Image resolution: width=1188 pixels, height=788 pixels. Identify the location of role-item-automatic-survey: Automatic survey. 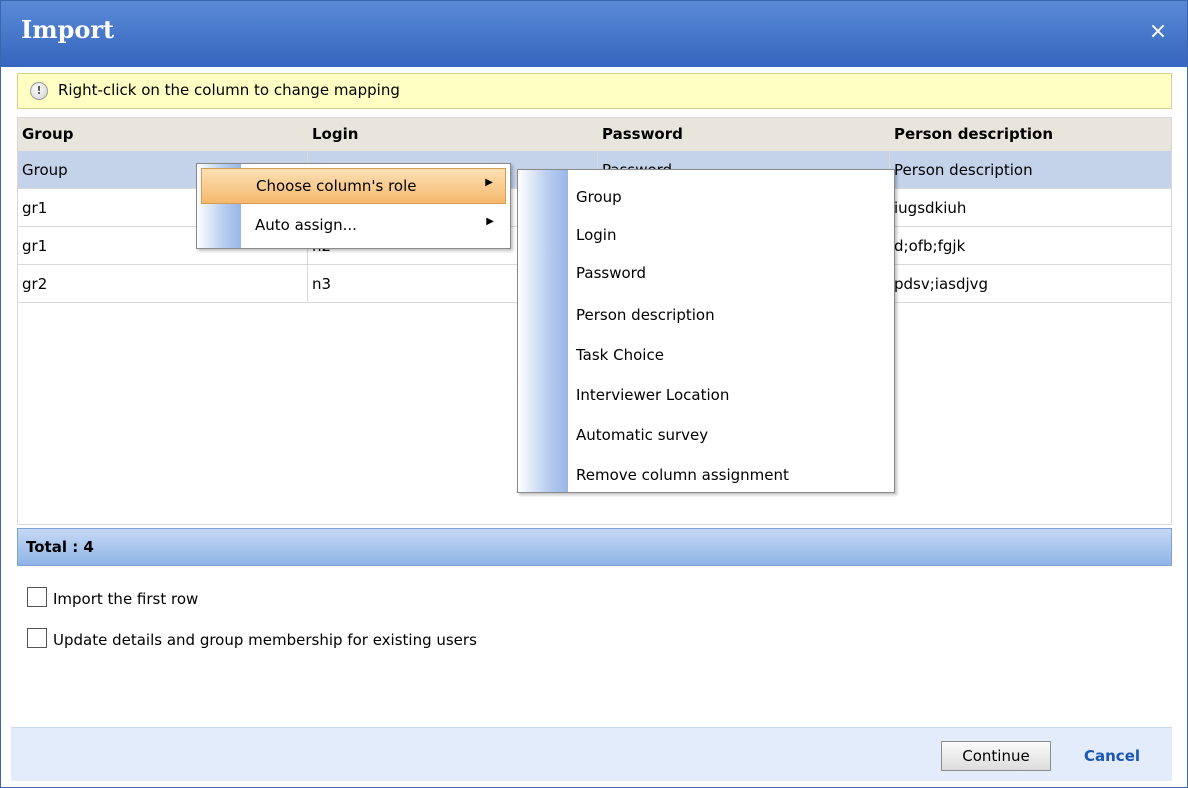
(642, 435).